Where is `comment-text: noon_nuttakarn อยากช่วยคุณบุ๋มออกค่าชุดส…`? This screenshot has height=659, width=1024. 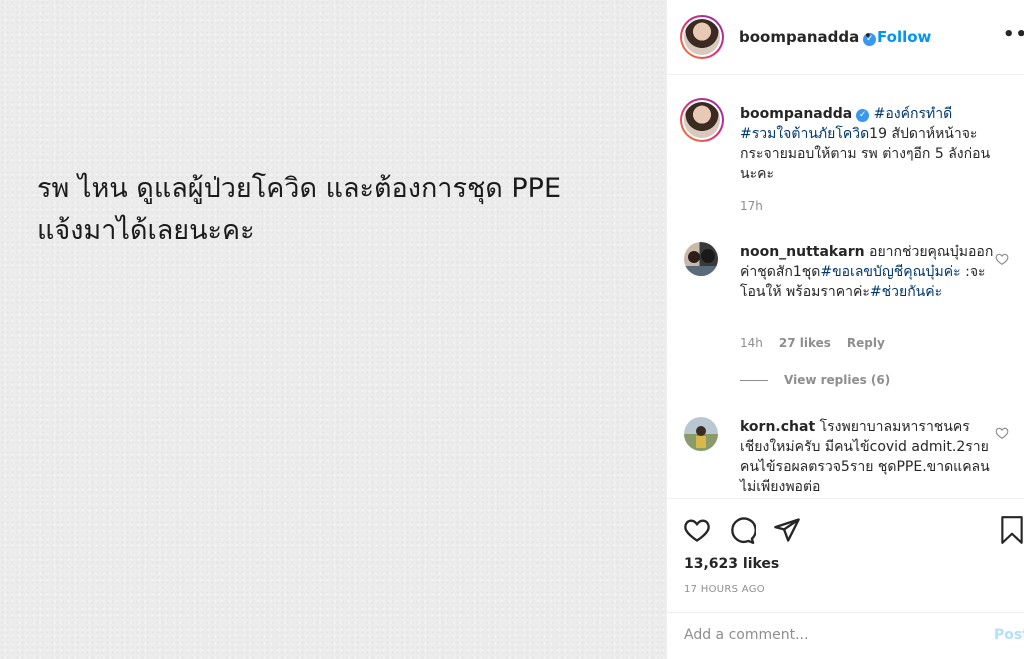
comment-text: noon_nuttakarn อยากช่วยคุณบุ๋มออกค่าชุดส… is located at coordinates (867, 272).